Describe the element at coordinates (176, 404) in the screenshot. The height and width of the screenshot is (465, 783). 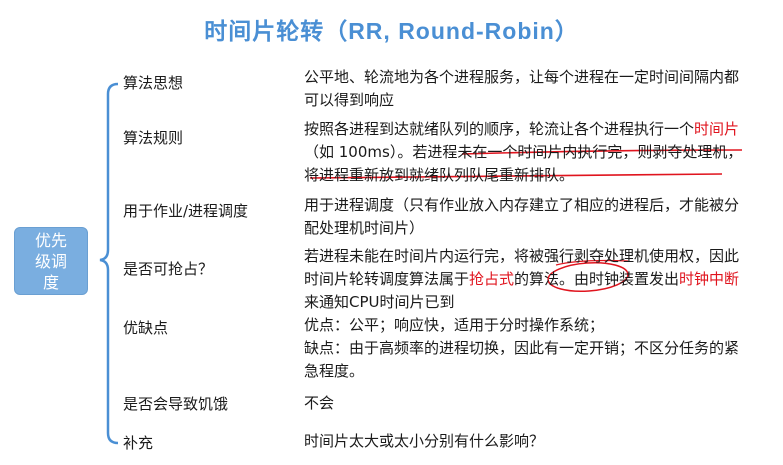
I see `row-label-starvation: 是否会导致饥饿` at that location.